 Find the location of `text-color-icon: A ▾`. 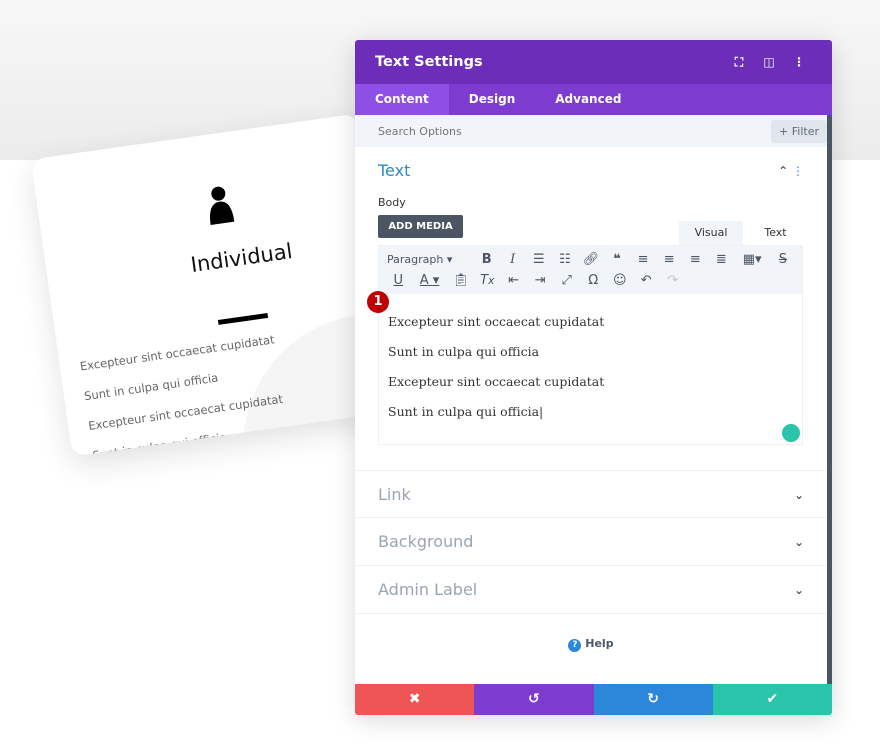

text-color-icon: A ▾ is located at coordinates (430, 280).